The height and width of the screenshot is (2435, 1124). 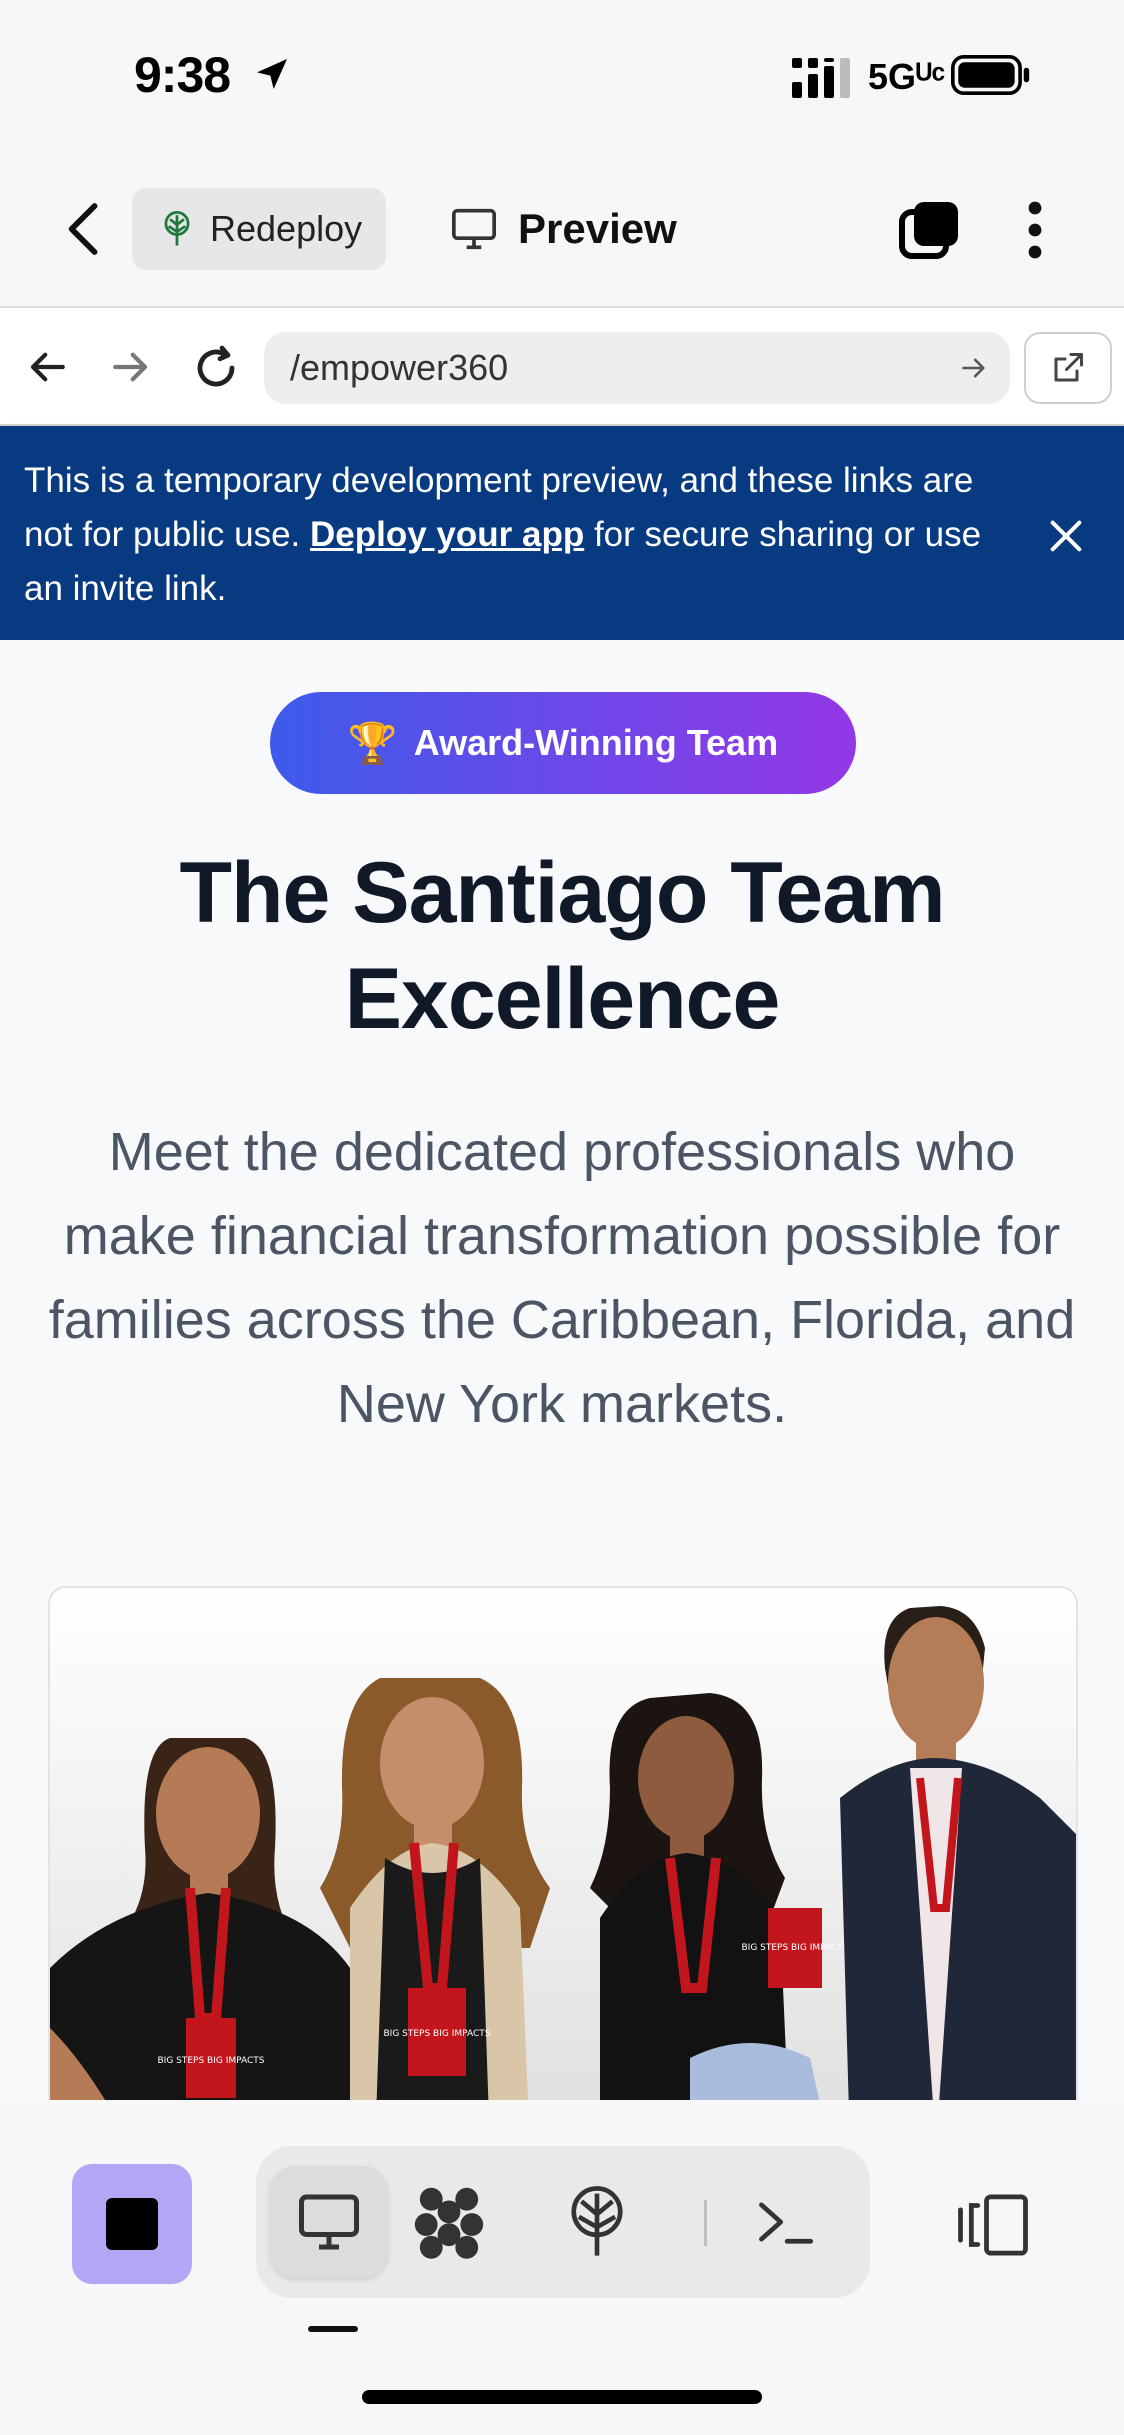 What do you see at coordinates (47, 367) in the screenshot?
I see `arrow-left-icon` at bounding box center [47, 367].